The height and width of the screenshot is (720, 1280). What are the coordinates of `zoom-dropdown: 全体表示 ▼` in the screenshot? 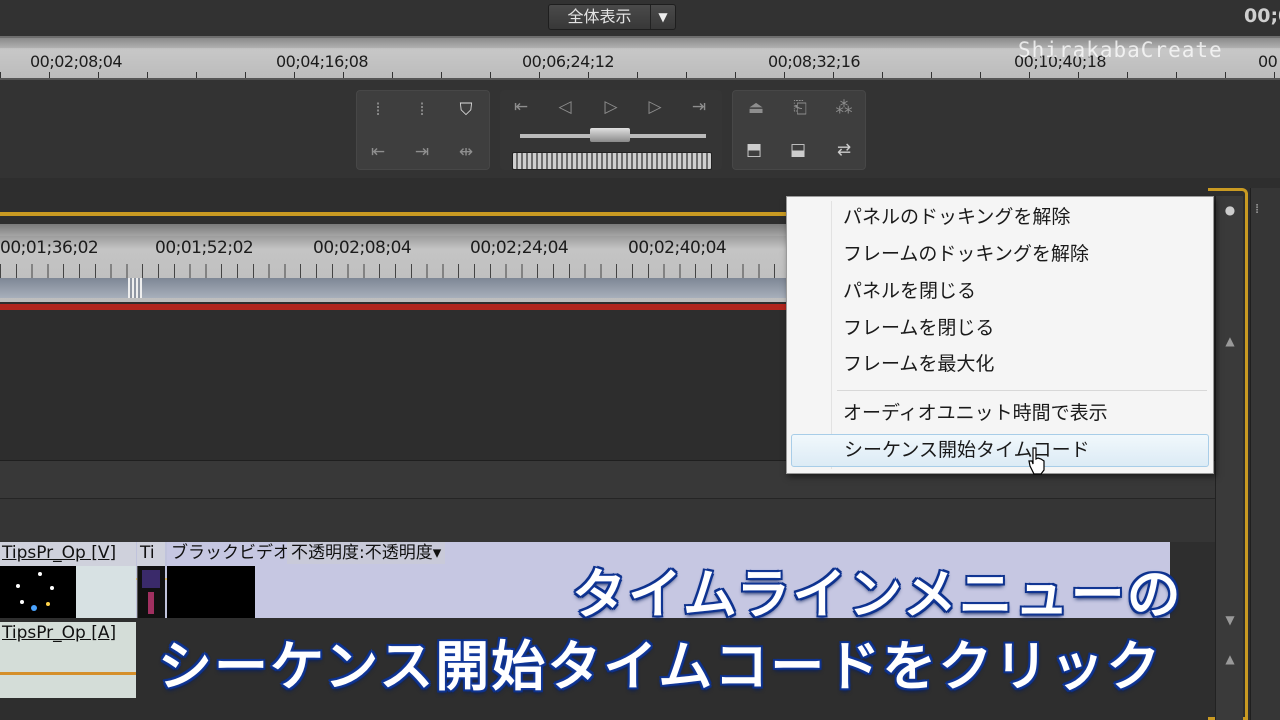 It's located at (612, 17).